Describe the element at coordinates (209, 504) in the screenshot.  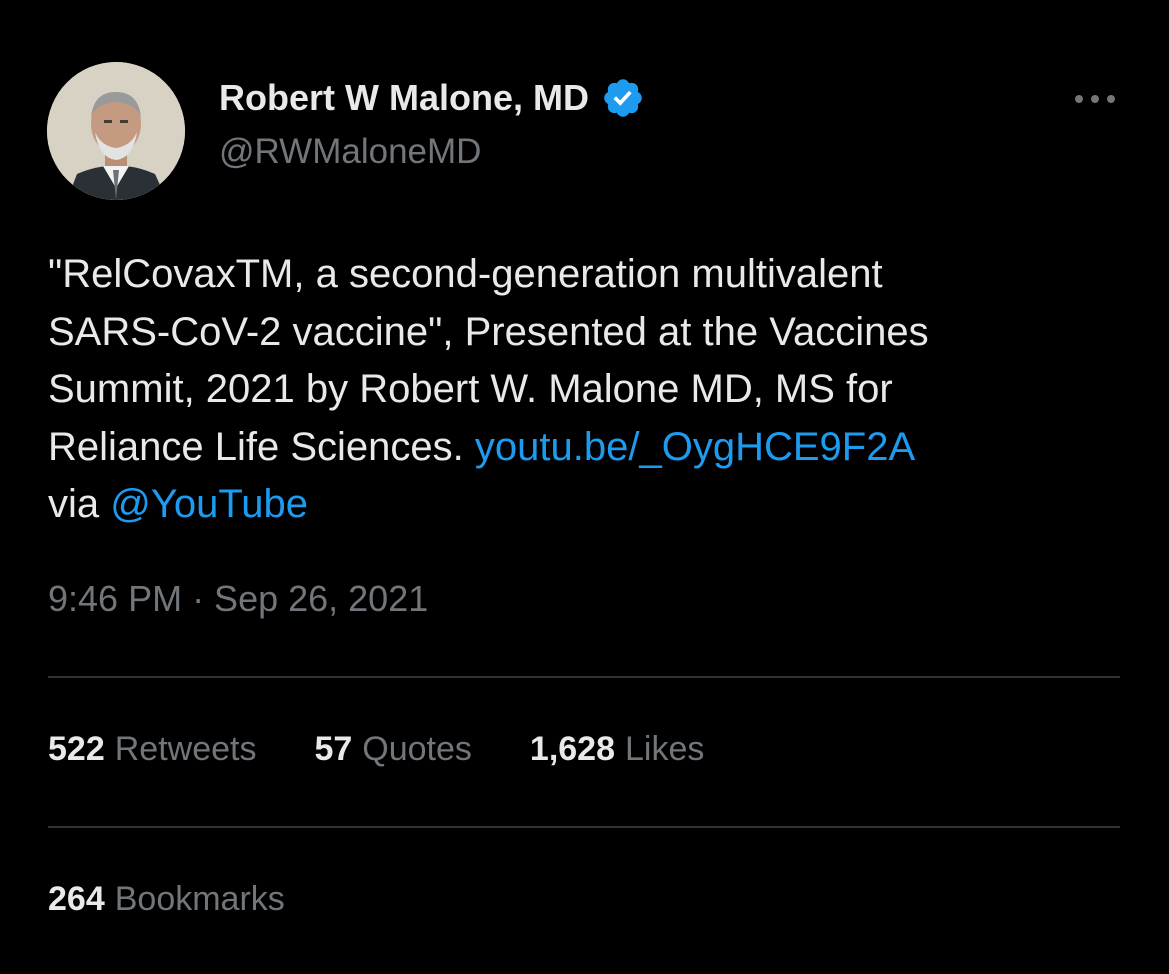
I see `mention-link: @YouTube` at that location.